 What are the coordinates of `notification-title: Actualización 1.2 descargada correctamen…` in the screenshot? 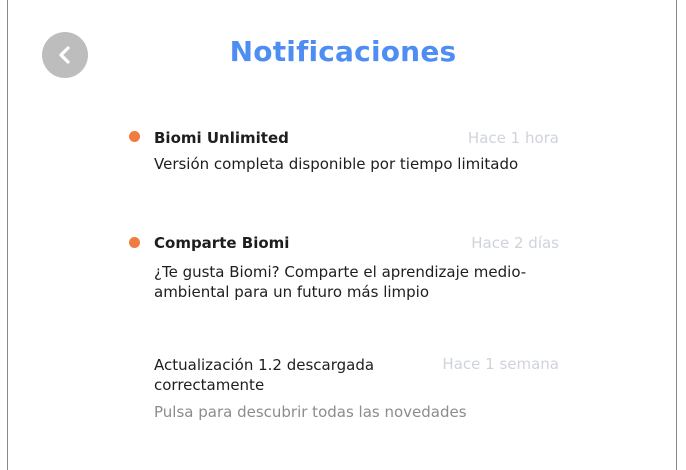 It's located at (264, 375).